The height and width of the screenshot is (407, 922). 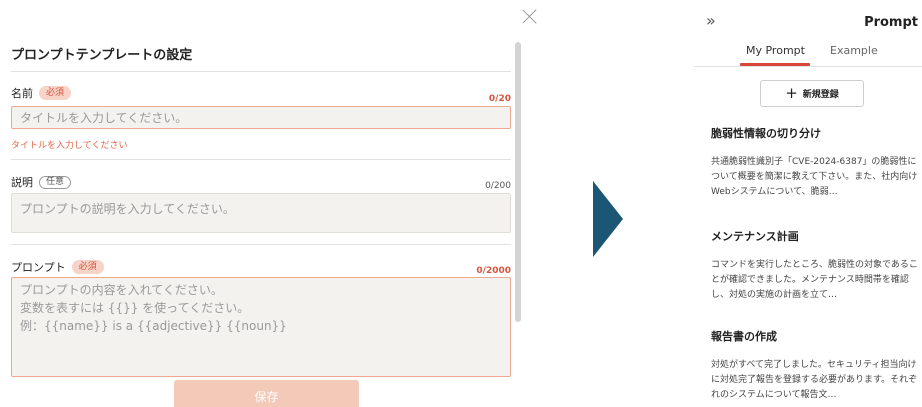 I want to click on new-prompt-label: 新規登録, so click(x=820, y=95).